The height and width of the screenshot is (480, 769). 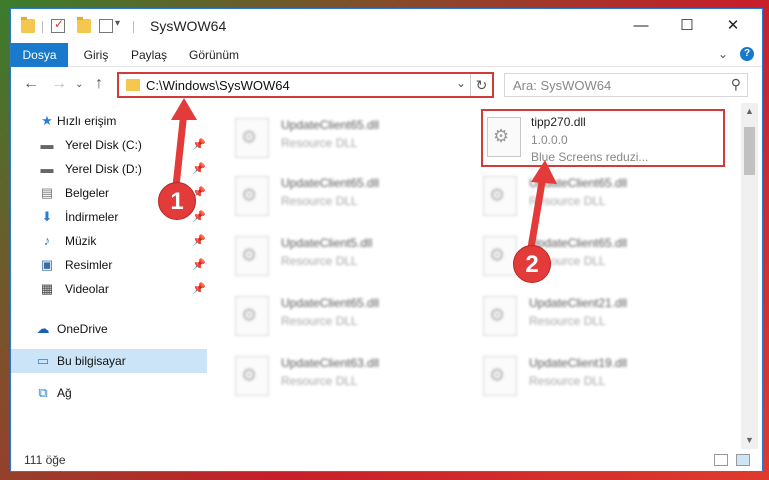 I want to click on back-icon: ←, so click(x=31, y=84).